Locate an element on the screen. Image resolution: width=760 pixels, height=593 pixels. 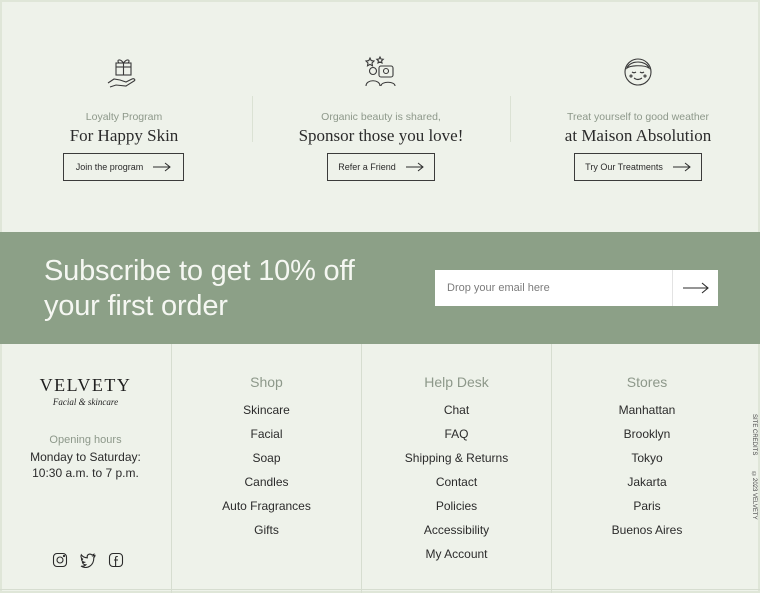
button-label: Join the program is located at coordinates (109, 167).